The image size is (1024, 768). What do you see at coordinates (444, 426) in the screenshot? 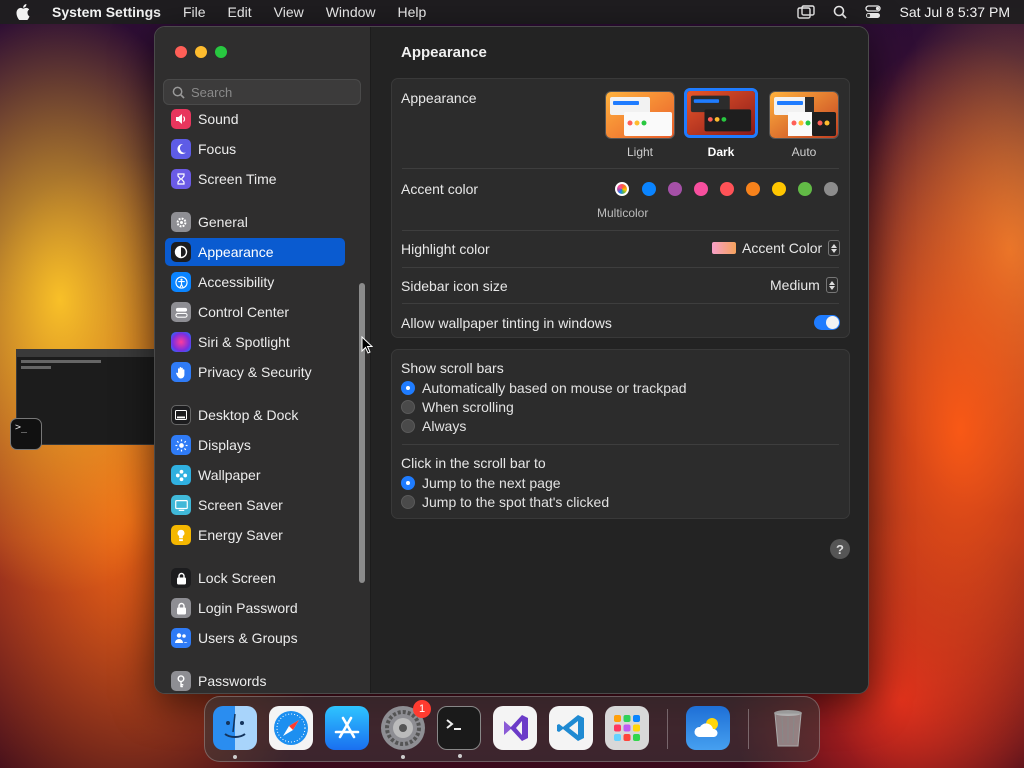
I see `radio-label: Always` at bounding box center [444, 426].